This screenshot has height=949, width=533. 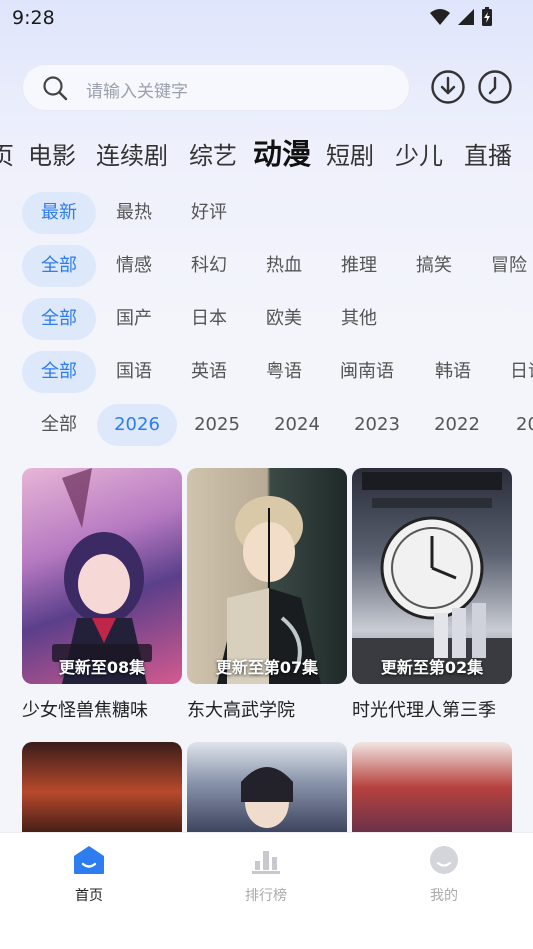 What do you see at coordinates (52, 153) in the screenshot?
I see `tab-movie: 电影` at bounding box center [52, 153].